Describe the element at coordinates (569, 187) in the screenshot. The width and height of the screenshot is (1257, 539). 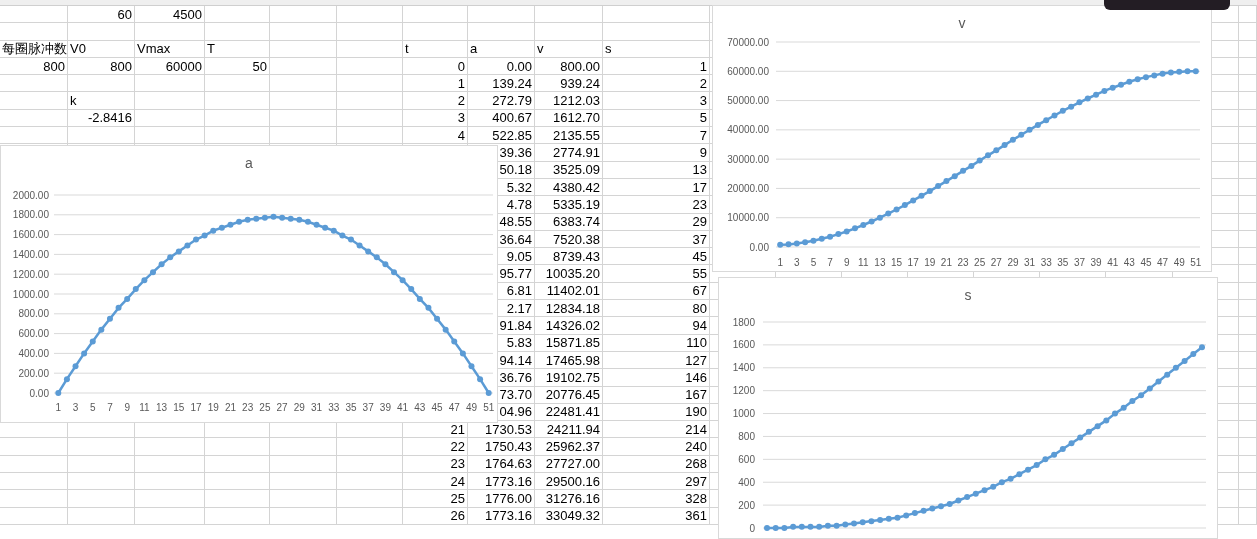
I see `table-cell: 4380.42` at that location.